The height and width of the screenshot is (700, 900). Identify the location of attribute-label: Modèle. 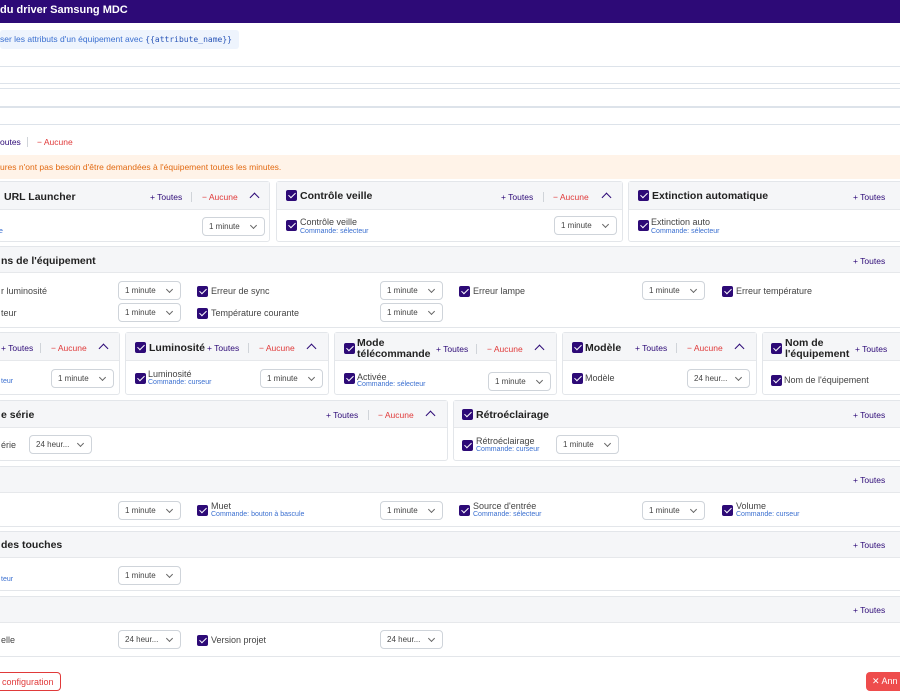
(600, 378).